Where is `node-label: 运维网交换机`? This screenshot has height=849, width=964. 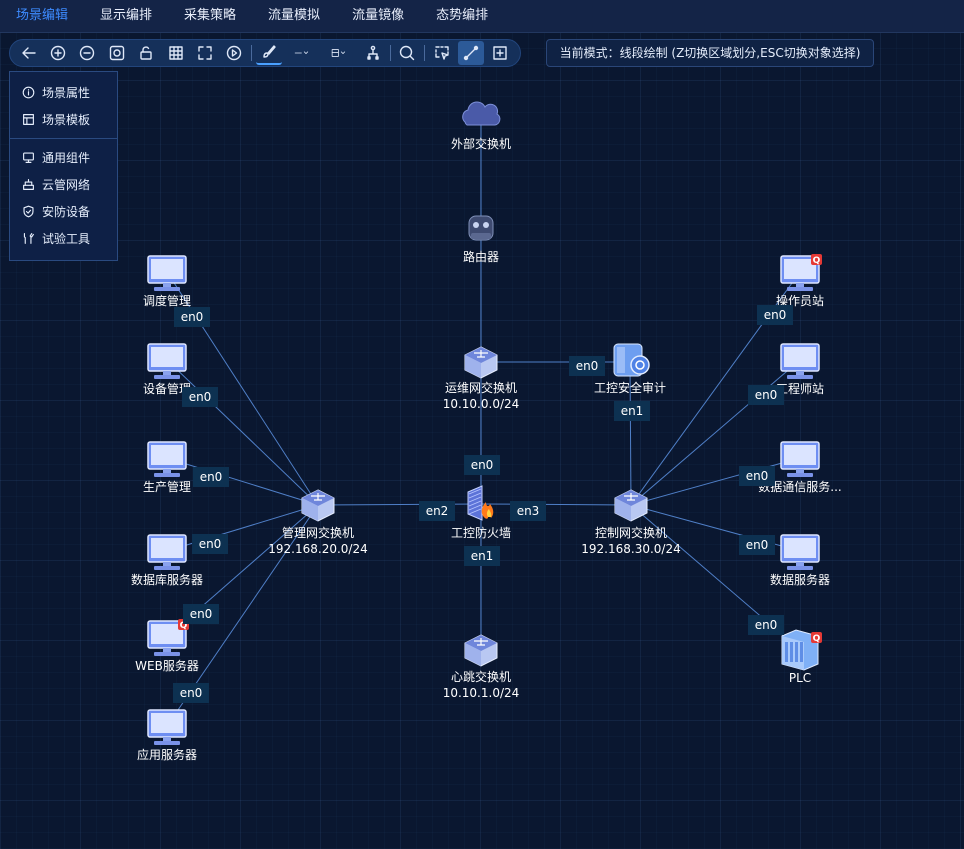
node-label: 运维网交换机 is located at coordinates (481, 387).